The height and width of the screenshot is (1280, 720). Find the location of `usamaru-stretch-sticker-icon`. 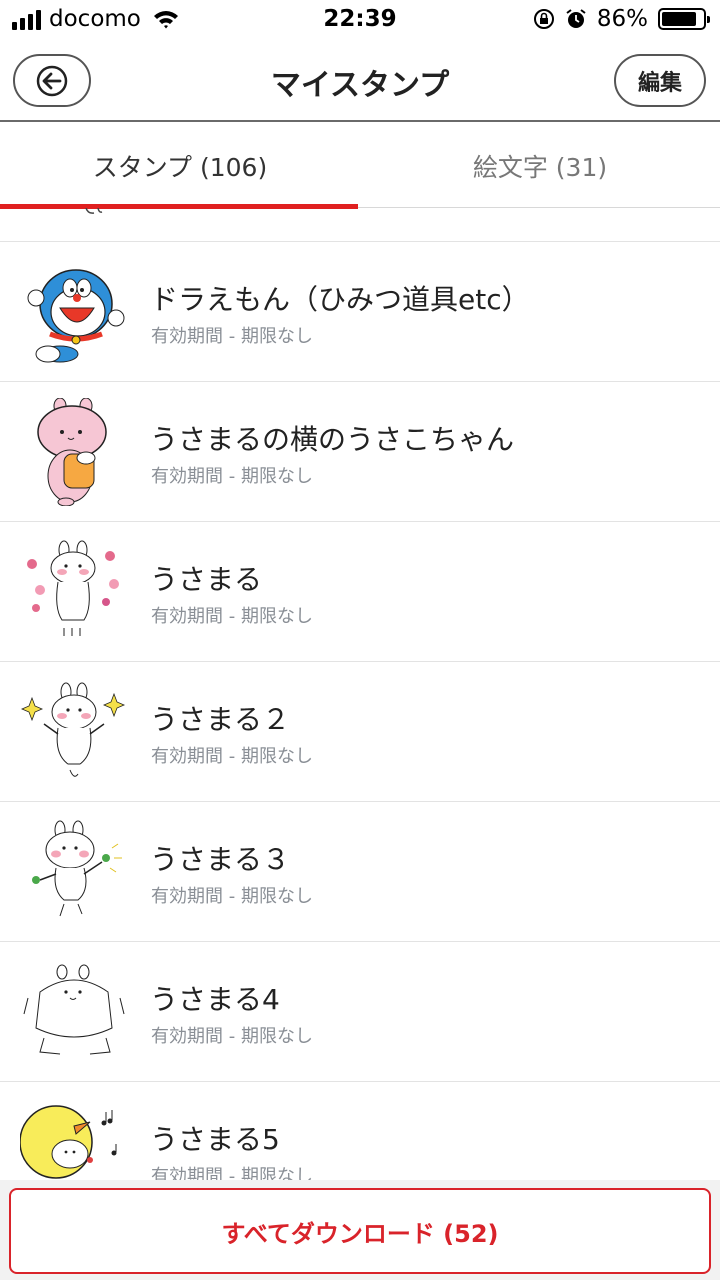

usamaru-stretch-sticker-icon is located at coordinates (74, 1009).